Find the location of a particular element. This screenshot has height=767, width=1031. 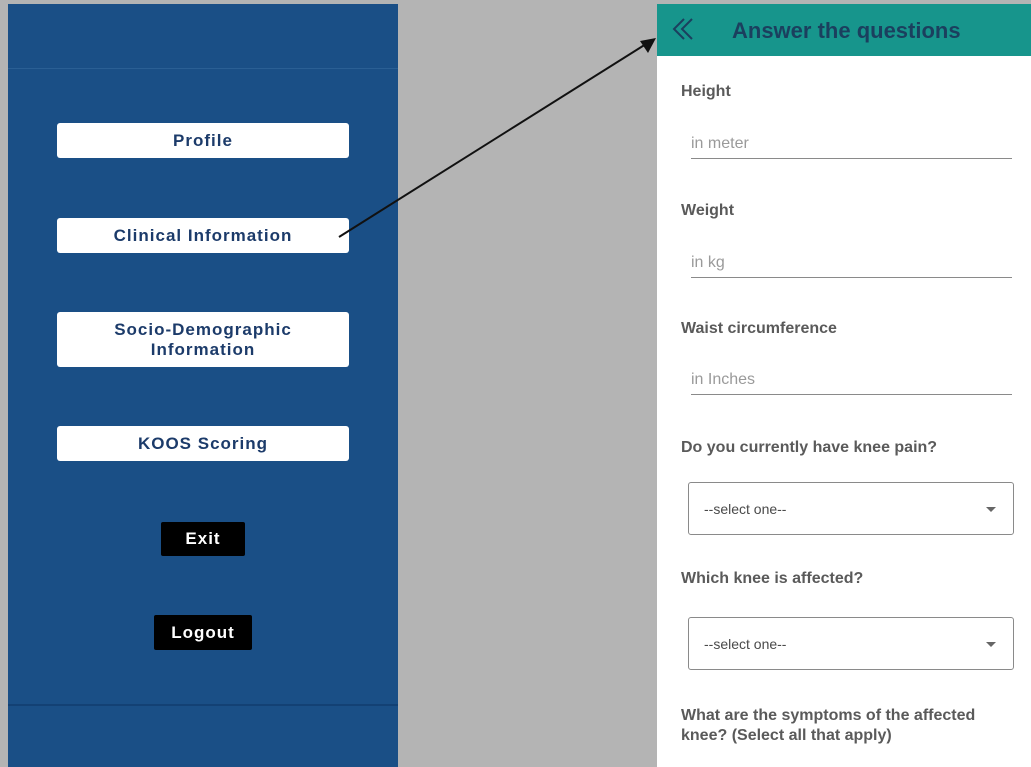

knee-pain-select: --select one-- is located at coordinates (851, 508).